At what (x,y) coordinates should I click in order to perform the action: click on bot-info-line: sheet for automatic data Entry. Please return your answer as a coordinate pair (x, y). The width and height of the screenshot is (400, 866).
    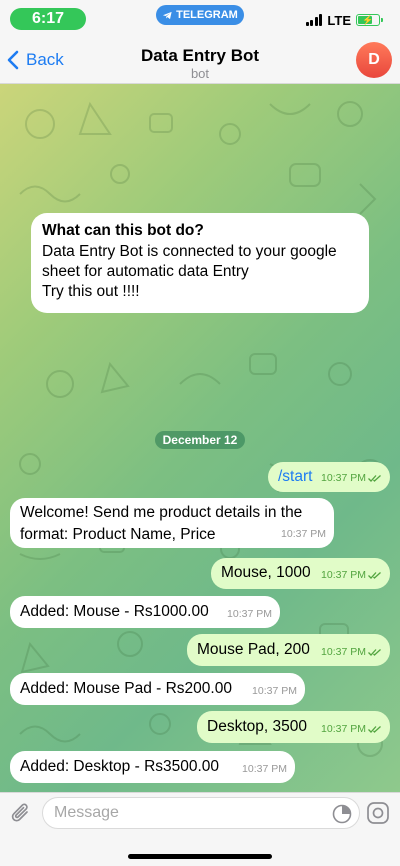
    Looking at the image, I should click on (145, 271).